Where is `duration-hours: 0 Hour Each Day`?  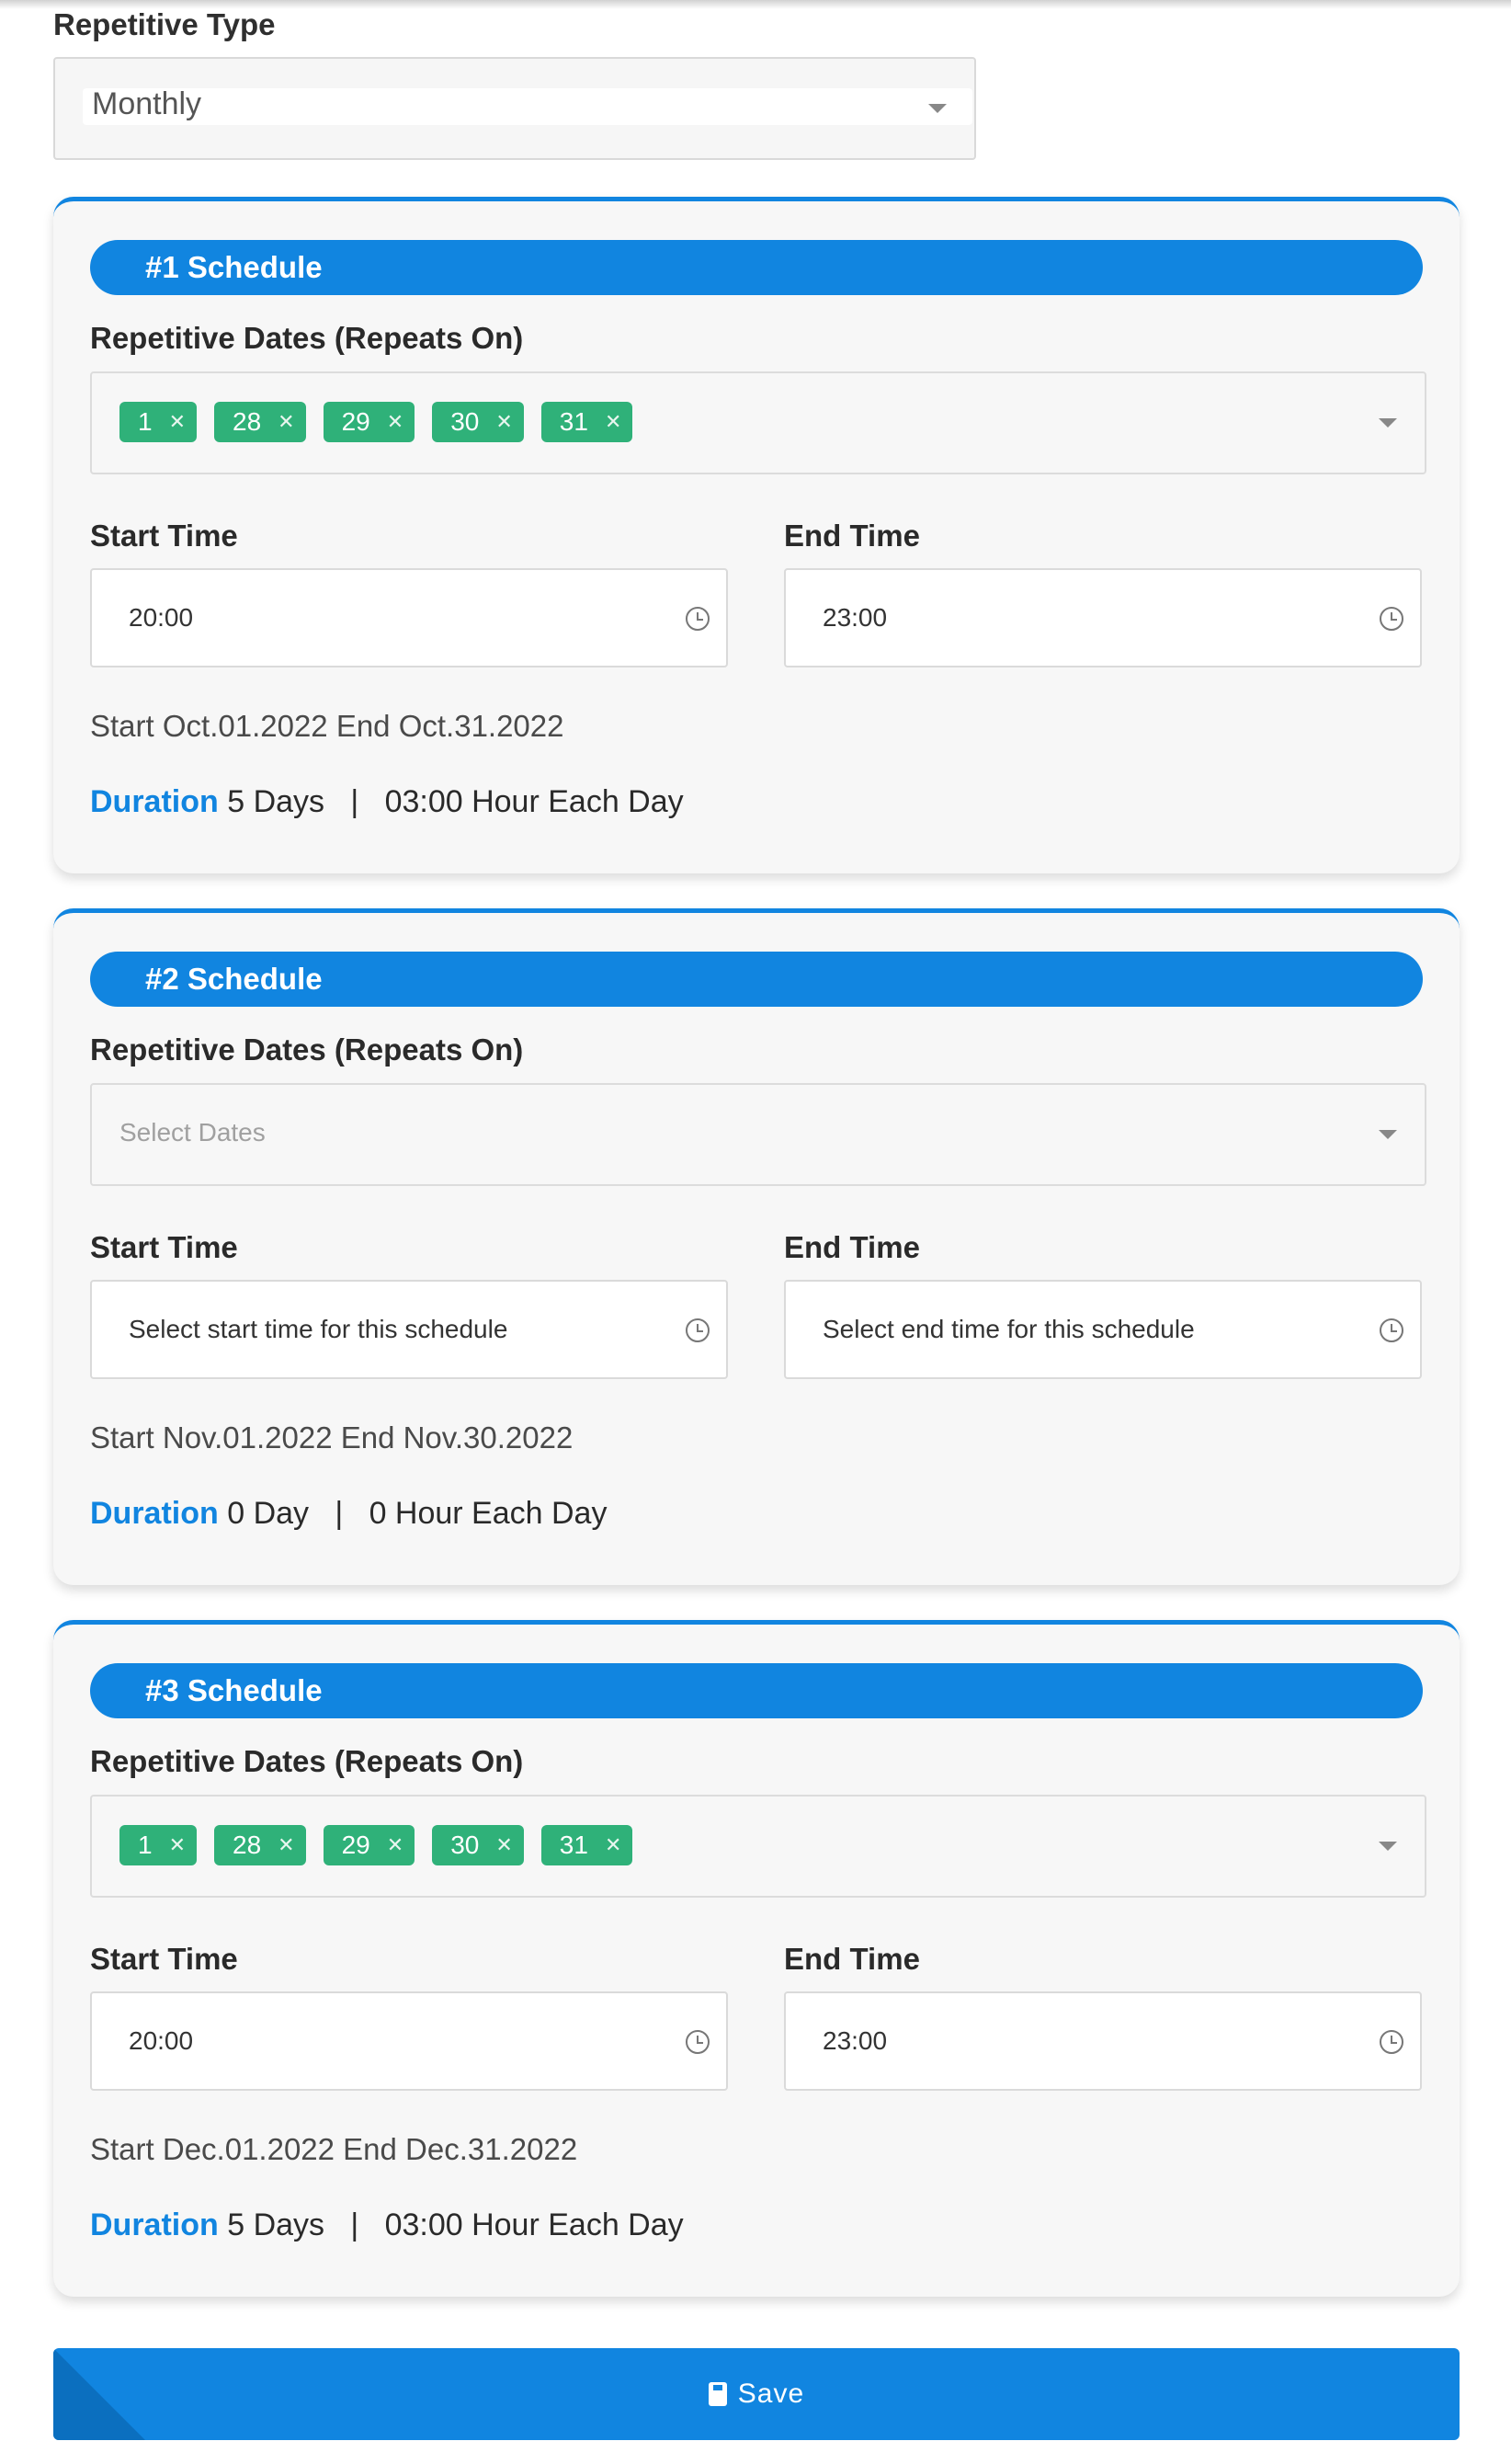 duration-hours: 0 Hour Each Day is located at coordinates (489, 1513).